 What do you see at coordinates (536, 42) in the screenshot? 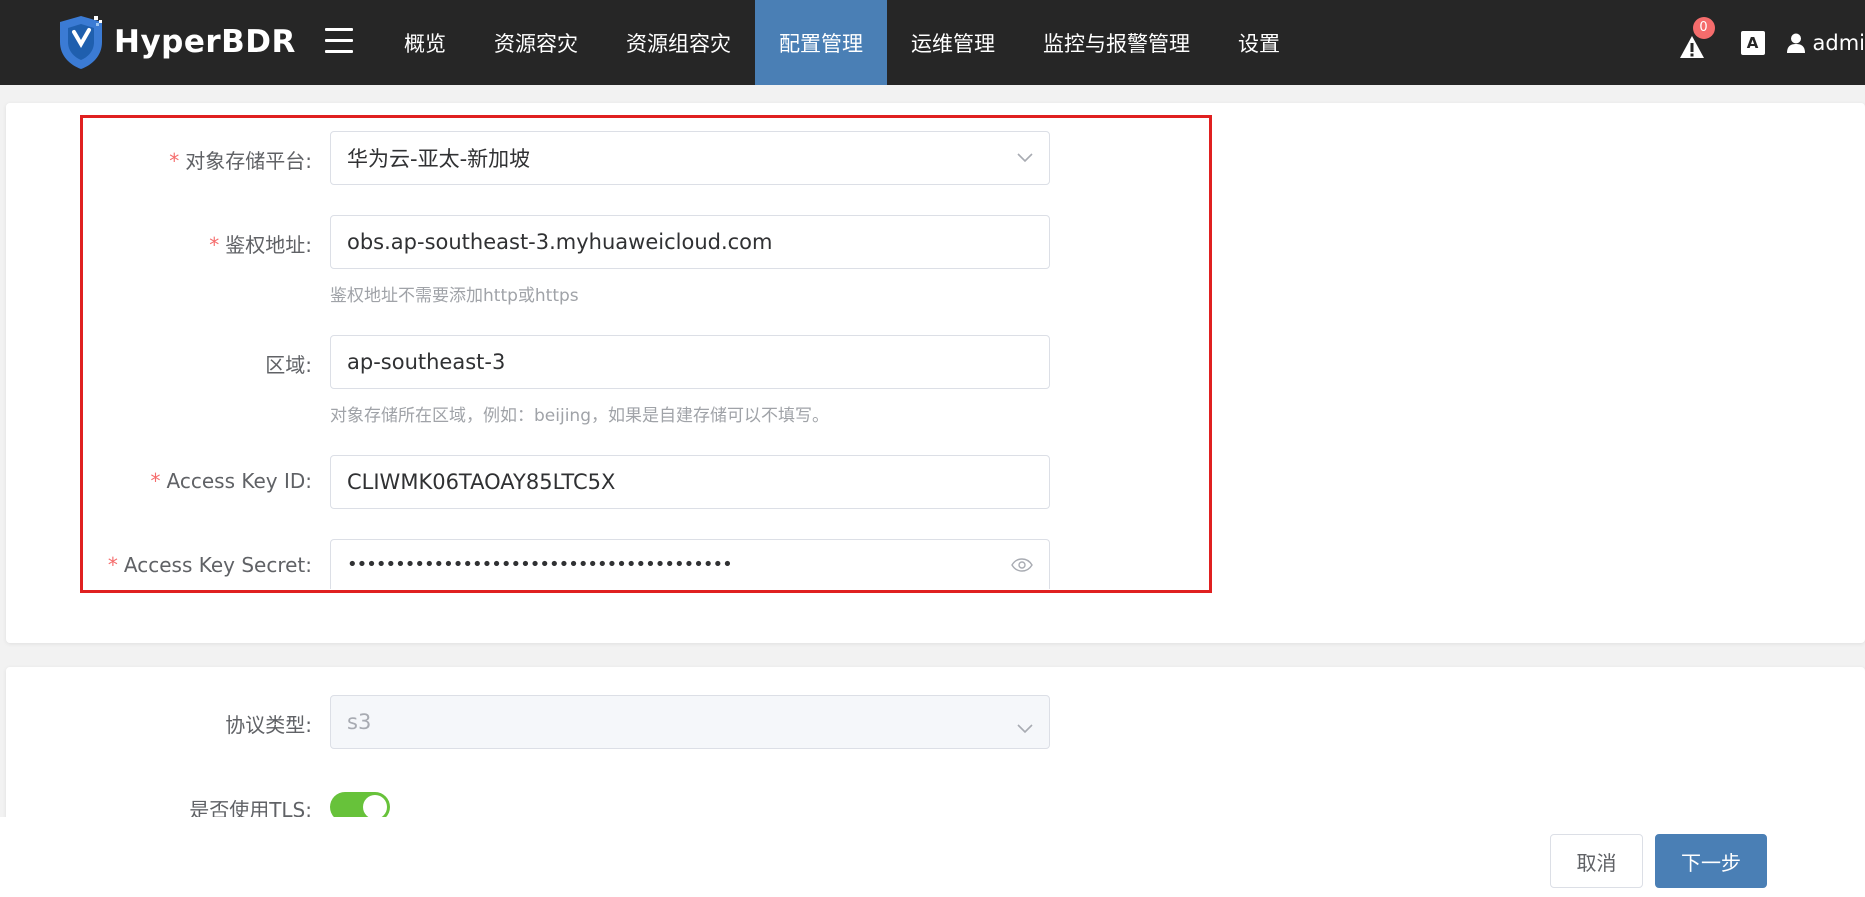
I see `nav-item-resource-dr: 资源容灾` at bounding box center [536, 42].